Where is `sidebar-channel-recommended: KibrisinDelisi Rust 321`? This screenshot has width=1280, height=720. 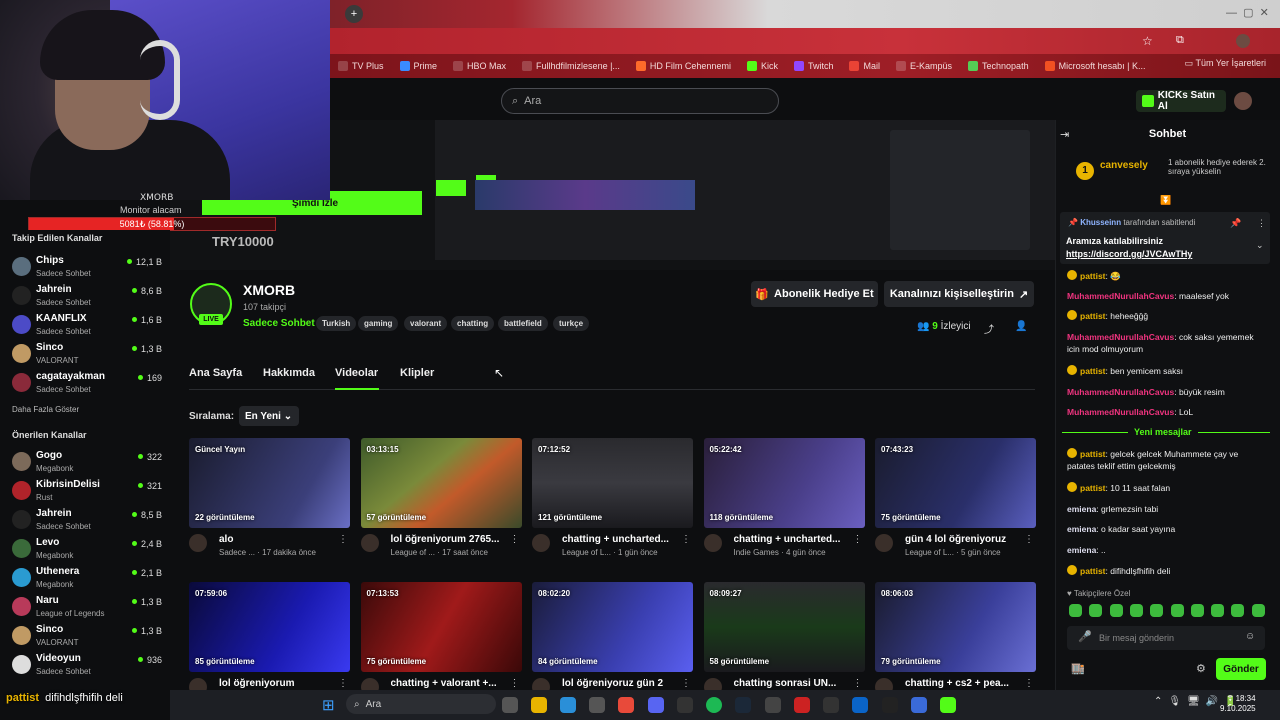
sidebar-channel-recommended: KibrisinDelisi Rust 321 is located at coordinates (87, 493).